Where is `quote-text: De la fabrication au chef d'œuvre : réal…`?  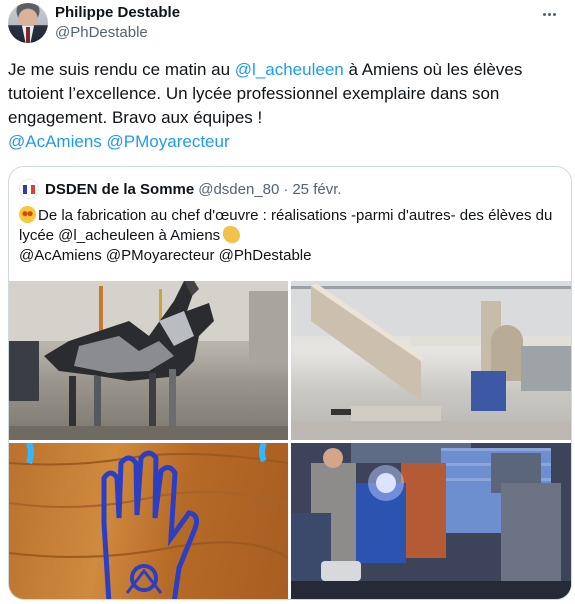
quote-text: De la fabrication au chef d'œuvre : réal… is located at coordinates (291, 236).